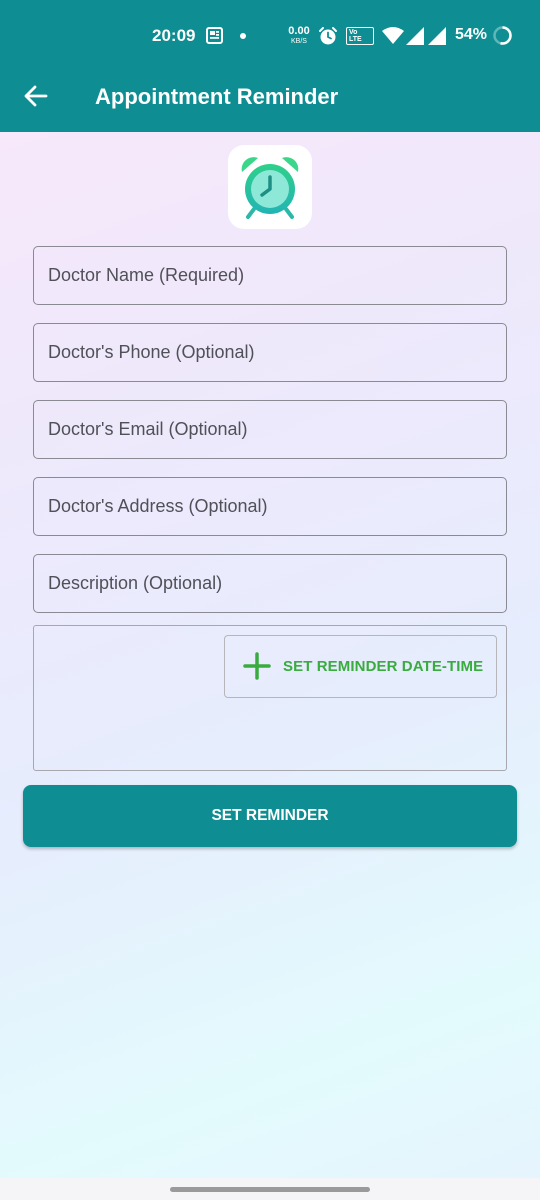  What do you see at coordinates (270, 506) in the screenshot?
I see `doctor-address-field` at bounding box center [270, 506].